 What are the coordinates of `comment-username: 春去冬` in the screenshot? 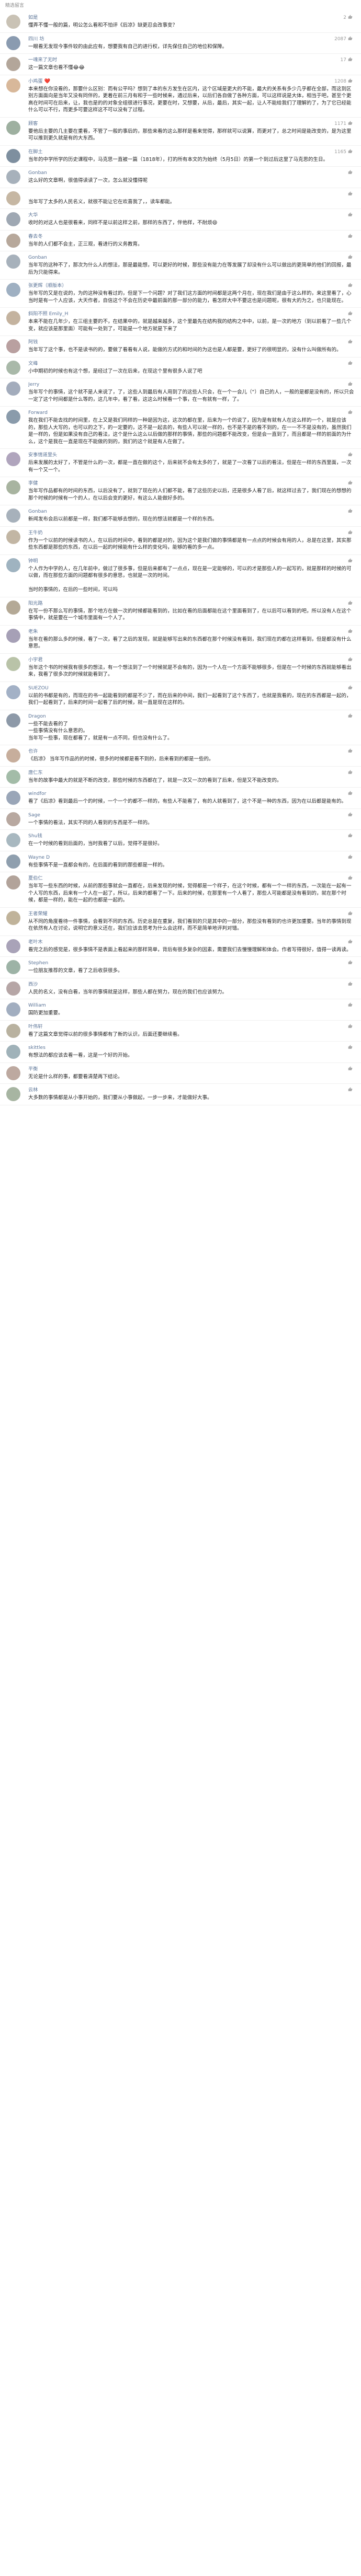 It's located at (192, 236).